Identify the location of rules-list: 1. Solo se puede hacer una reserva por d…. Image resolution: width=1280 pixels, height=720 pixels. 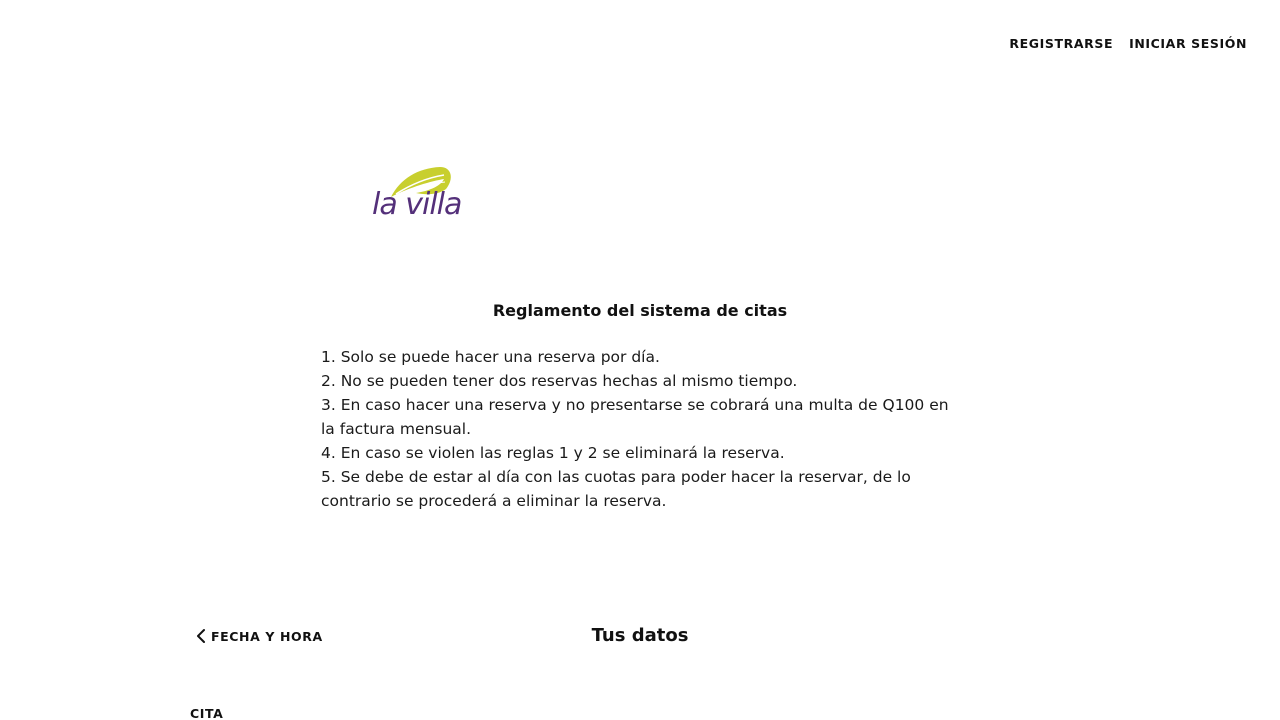
(641, 429).